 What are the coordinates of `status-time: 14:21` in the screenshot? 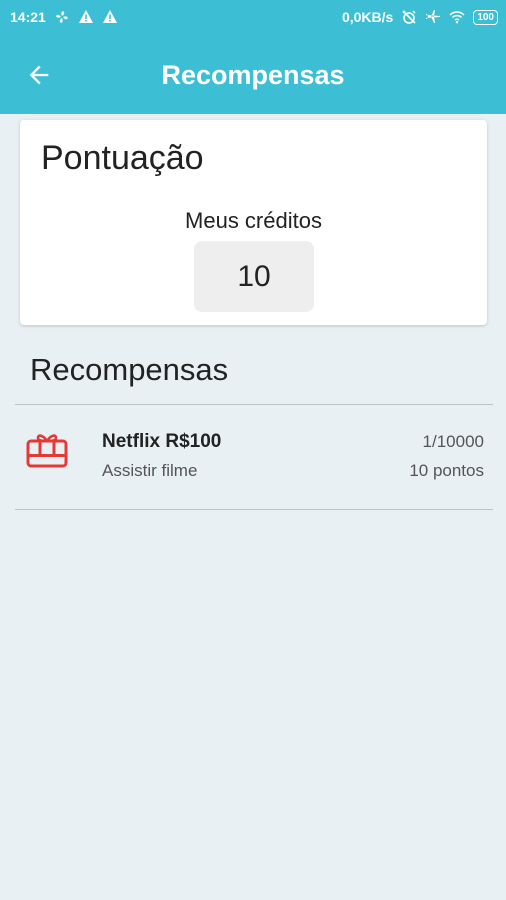 It's located at (28, 17).